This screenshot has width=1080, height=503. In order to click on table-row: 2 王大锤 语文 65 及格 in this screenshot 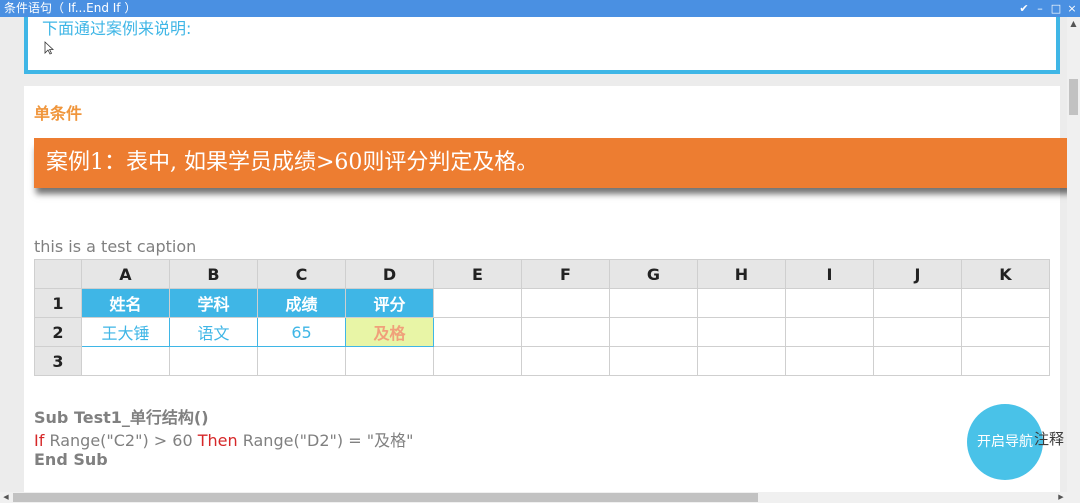, I will do `click(542, 332)`.